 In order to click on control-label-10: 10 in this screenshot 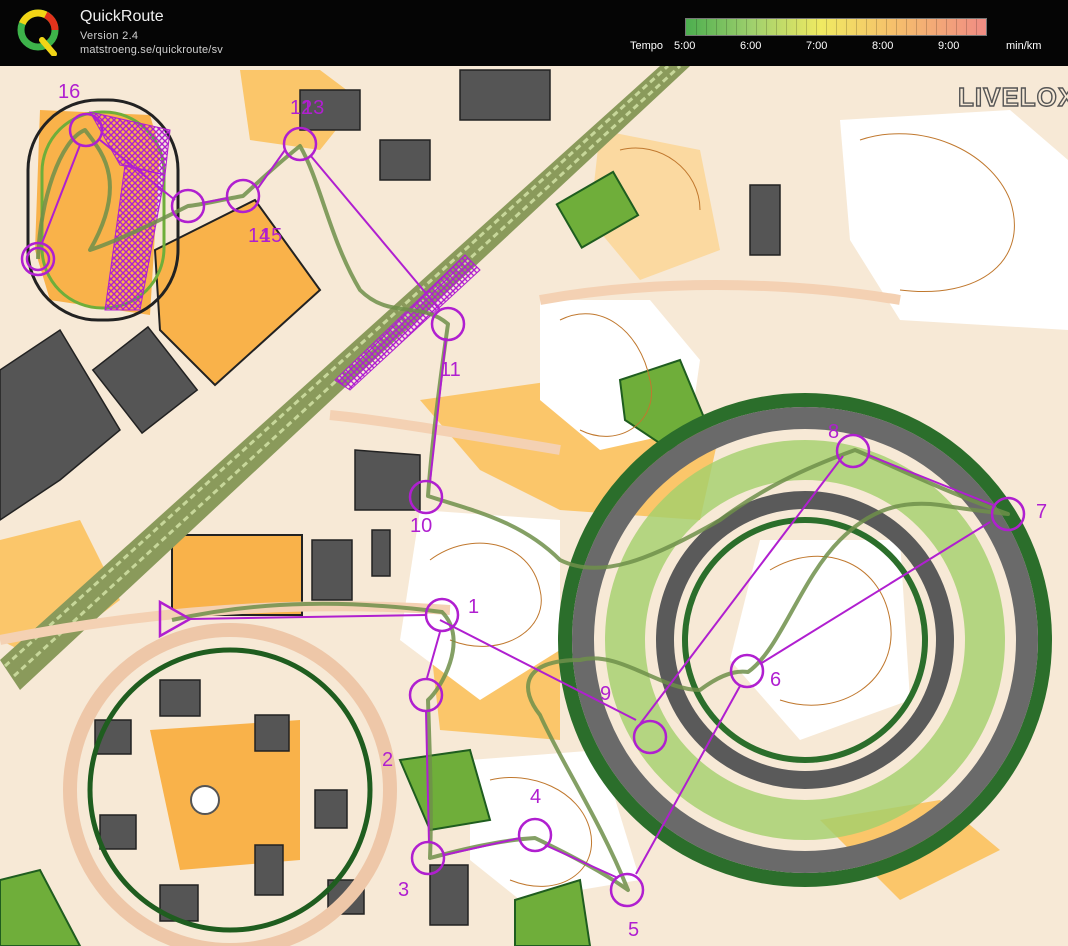, I will do `click(421, 526)`.